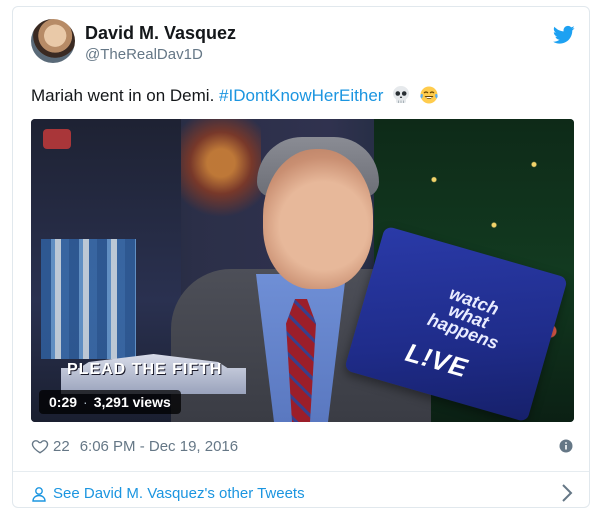 Image resolution: width=600 pixels, height=513 pixels. Describe the element at coordinates (63, 402) in the screenshot. I see `video-duration: 0:29` at that location.